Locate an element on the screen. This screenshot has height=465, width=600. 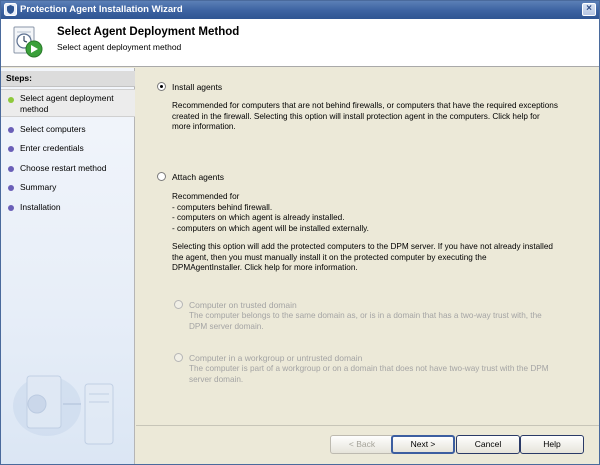
attach-agents-radio is located at coordinates (161, 176).